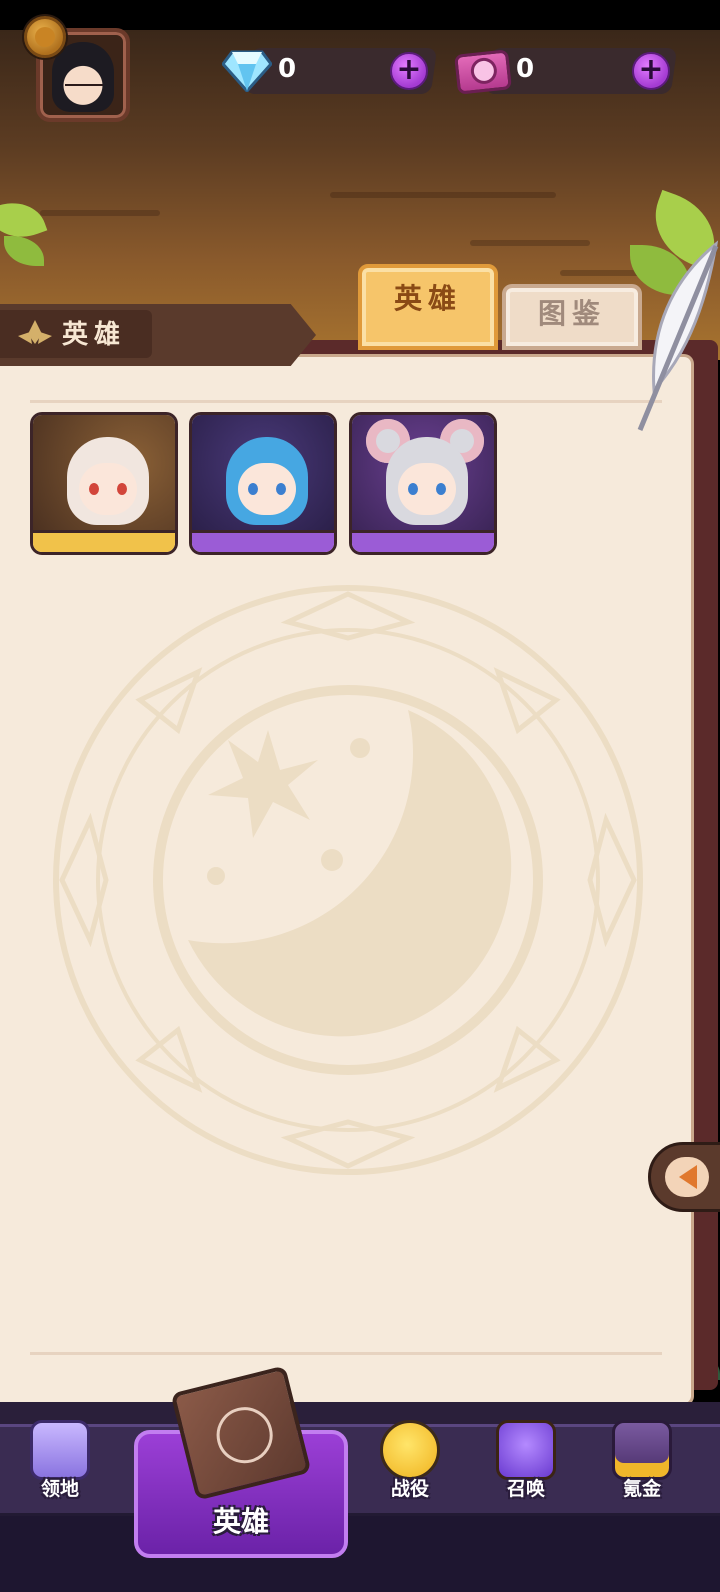 The image size is (720, 1592). I want to click on crown-leaf-icon, so click(35, 332).